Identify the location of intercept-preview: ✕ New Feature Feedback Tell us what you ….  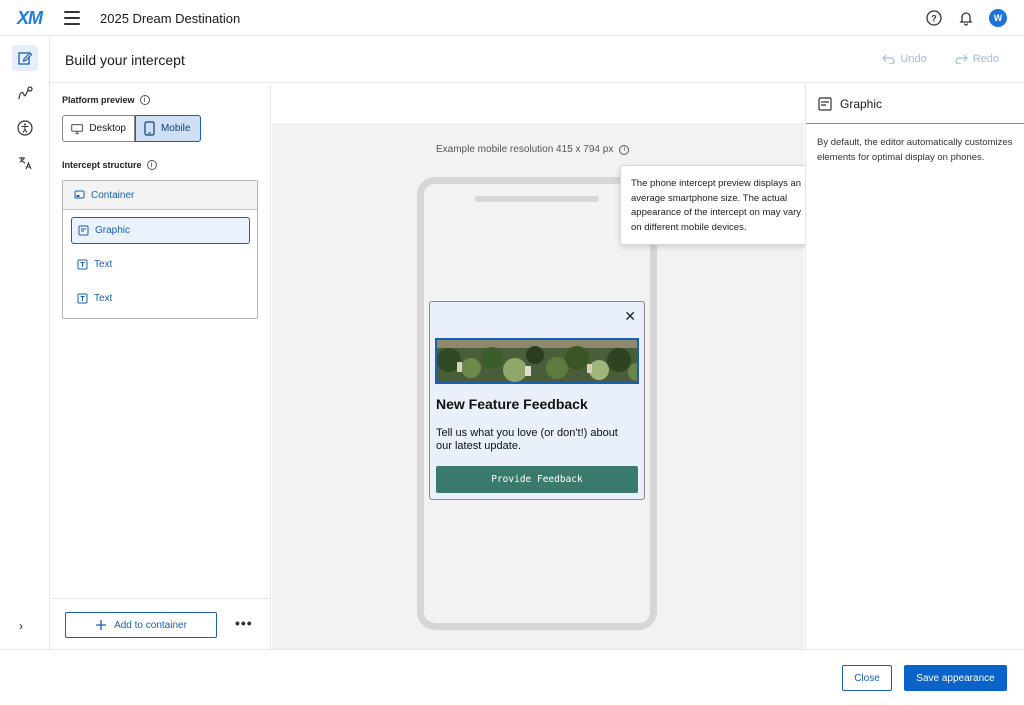
(537, 400).